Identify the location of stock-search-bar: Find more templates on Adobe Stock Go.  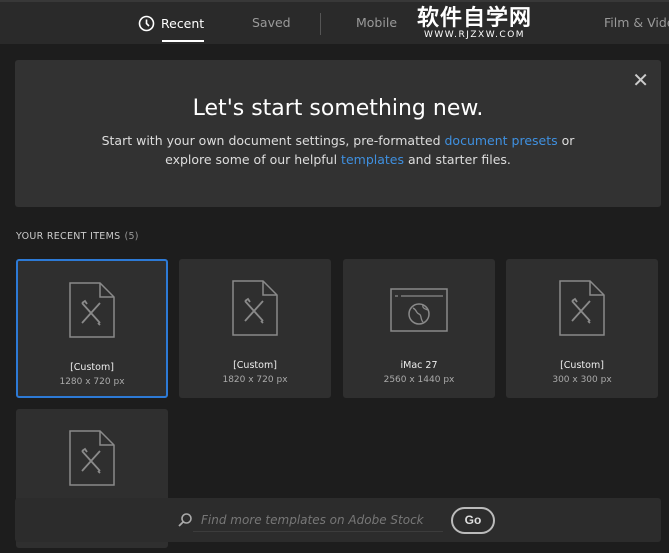
(338, 520).